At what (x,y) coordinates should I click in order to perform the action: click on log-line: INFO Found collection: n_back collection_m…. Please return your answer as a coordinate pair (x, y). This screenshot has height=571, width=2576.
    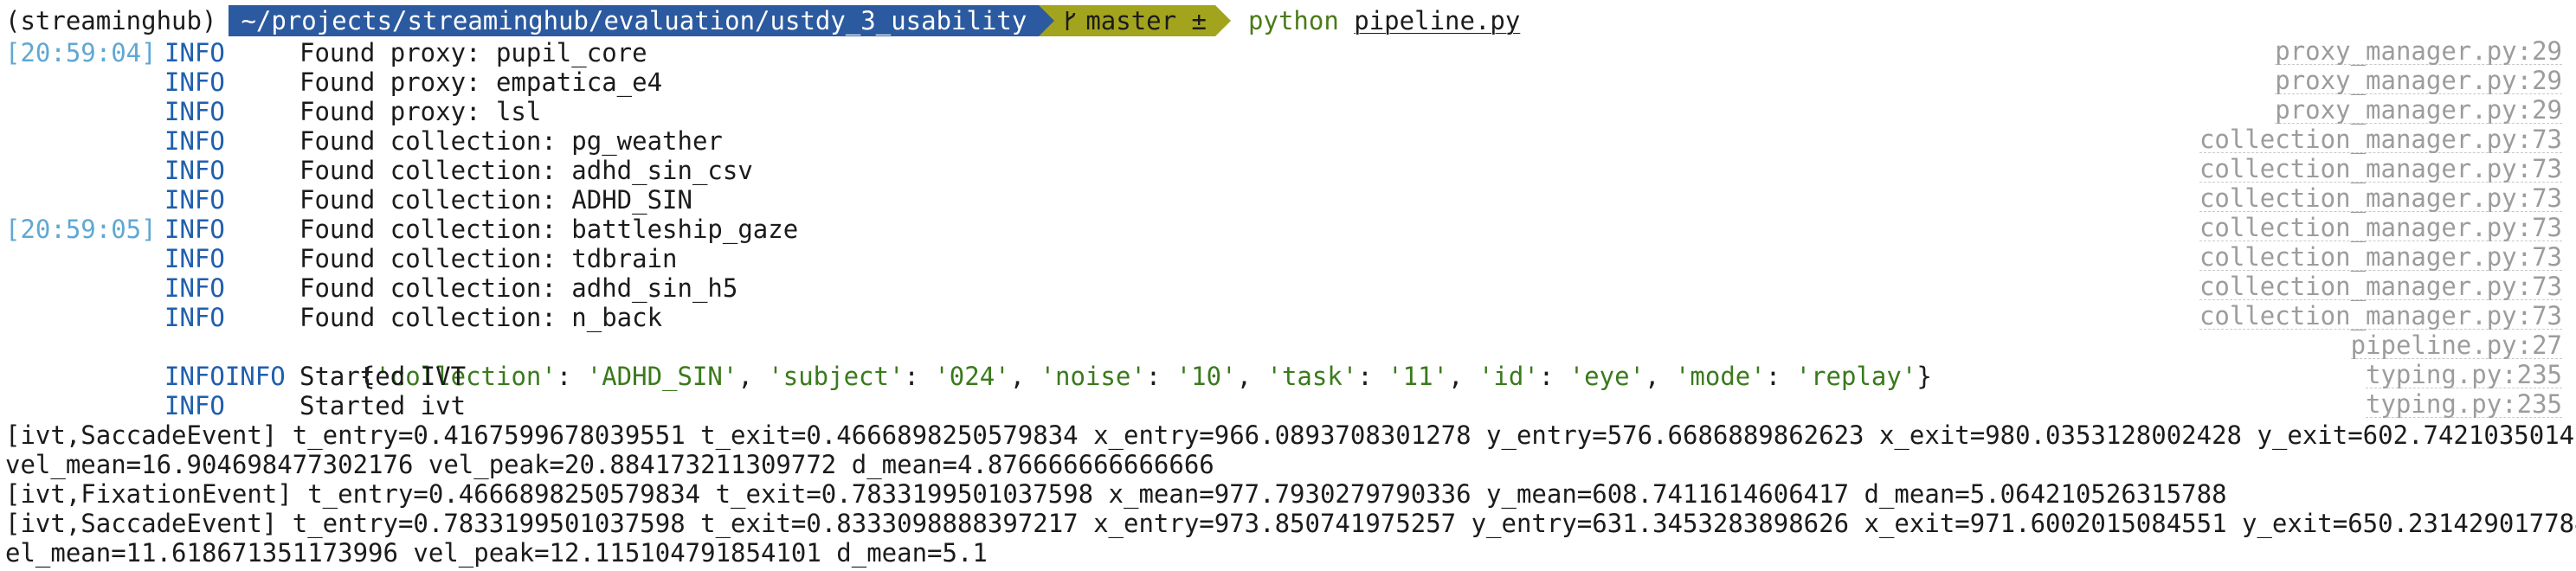
    Looking at the image, I should click on (1289, 317).